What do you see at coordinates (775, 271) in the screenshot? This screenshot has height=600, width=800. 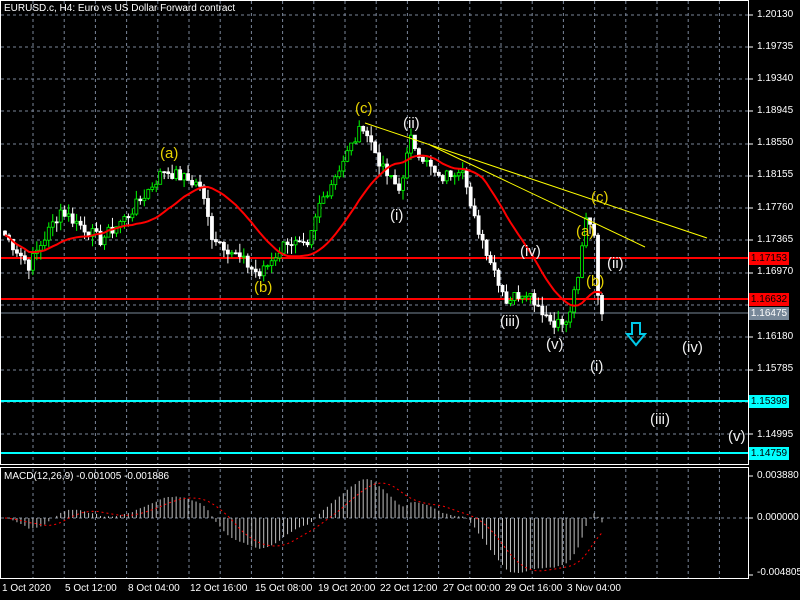 I see `price-axis-label: 1.16970` at bounding box center [775, 271].